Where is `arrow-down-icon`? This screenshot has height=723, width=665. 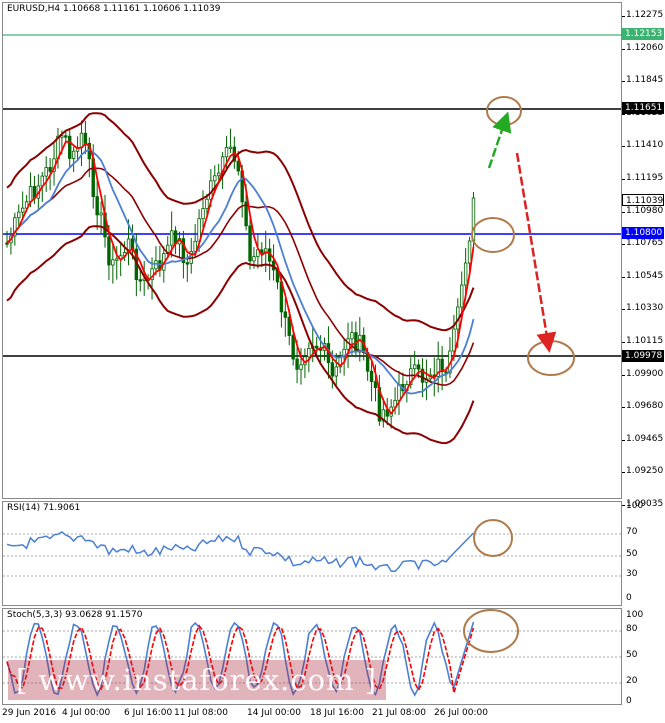 arrow-down-icon is located at coordinates (536, 252).